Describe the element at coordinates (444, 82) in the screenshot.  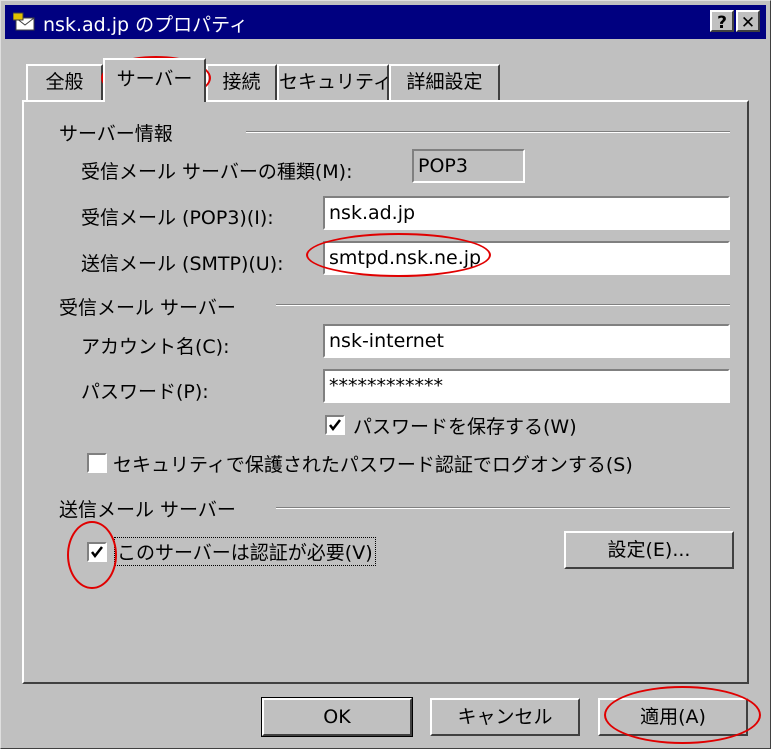
I see `tab-advanced: 詳細設定` at that location.